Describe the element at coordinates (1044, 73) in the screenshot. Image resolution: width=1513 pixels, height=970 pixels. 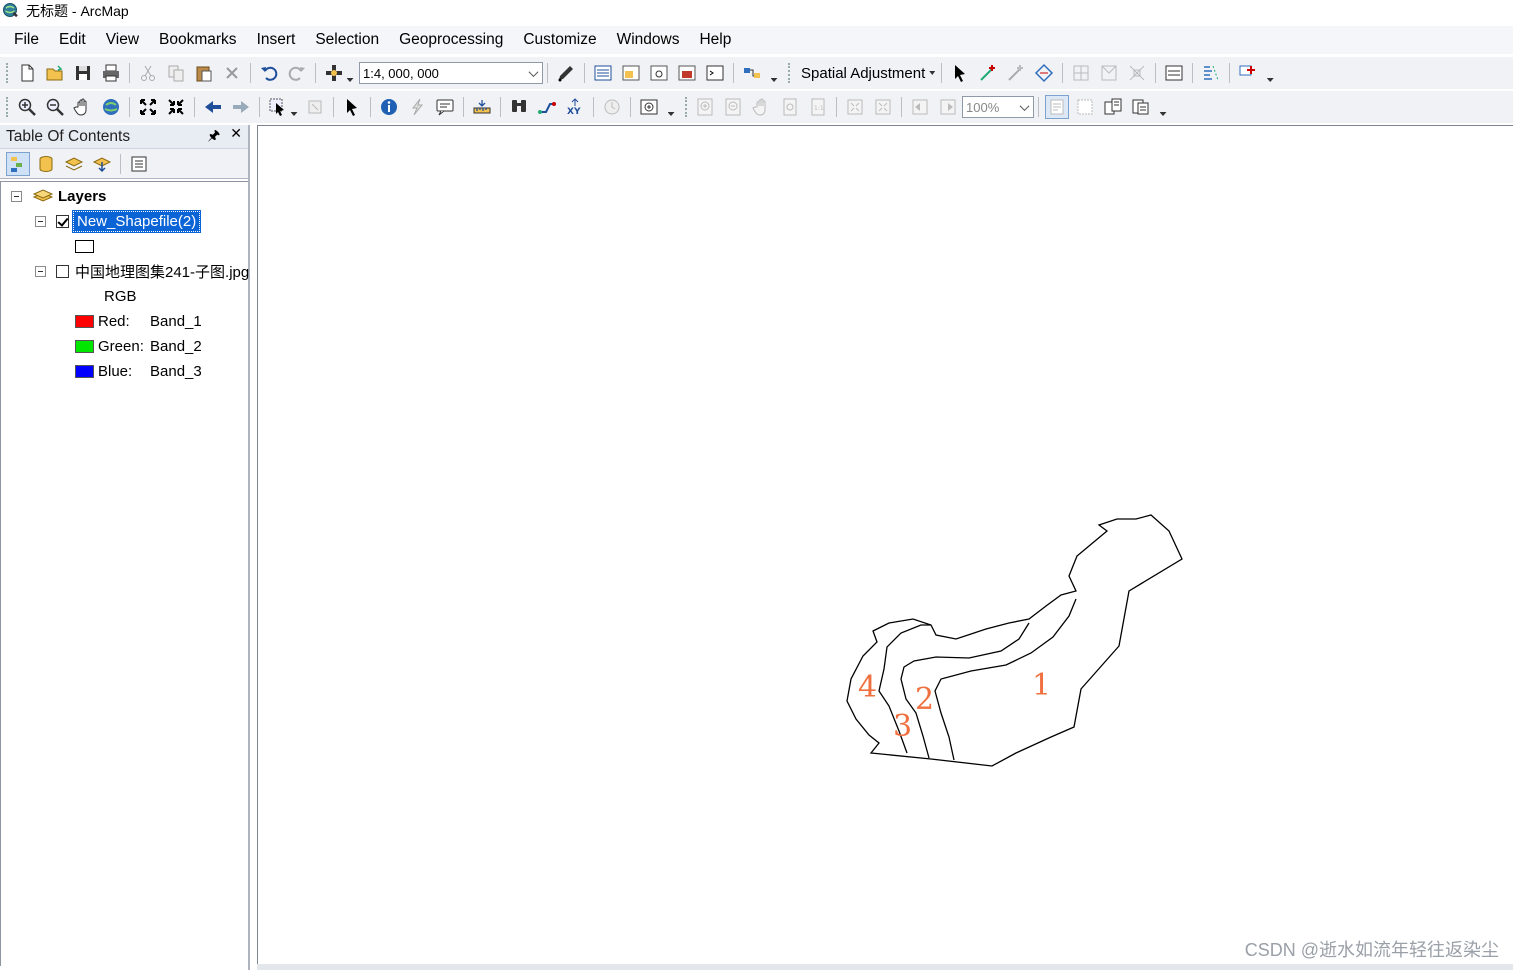
I see `multi-displacement-icon` at that location.